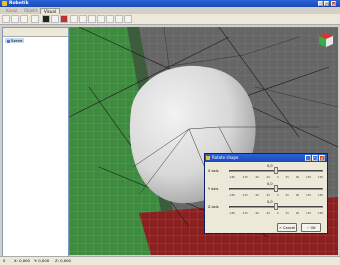 This screenshot has height=265, width=340. Describe the element at coordinates (276, 188) in the screenshot. I see `y-axis-slider` at that location.